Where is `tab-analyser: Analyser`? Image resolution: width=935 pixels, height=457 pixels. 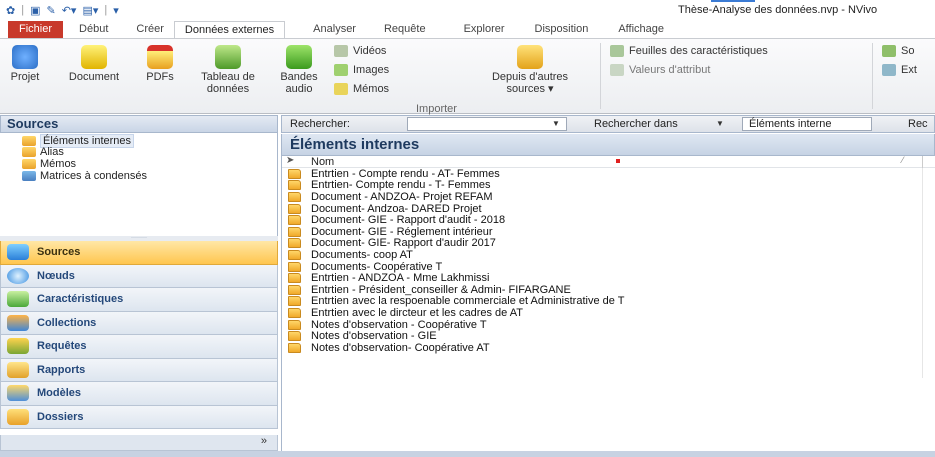
tab-analyser: Analyser is located at coordinates (334, 29).